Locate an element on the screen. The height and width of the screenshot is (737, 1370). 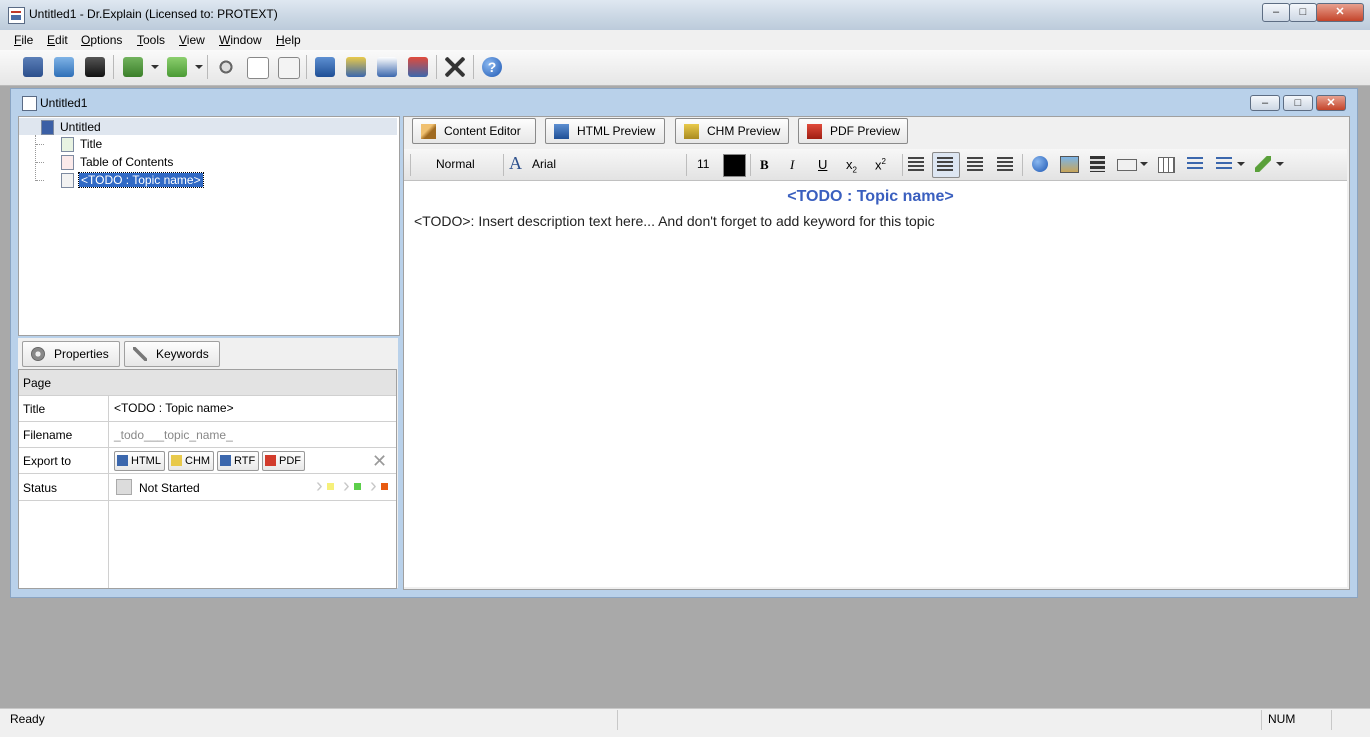
italic-button: I is located at coordinates (792, 165).